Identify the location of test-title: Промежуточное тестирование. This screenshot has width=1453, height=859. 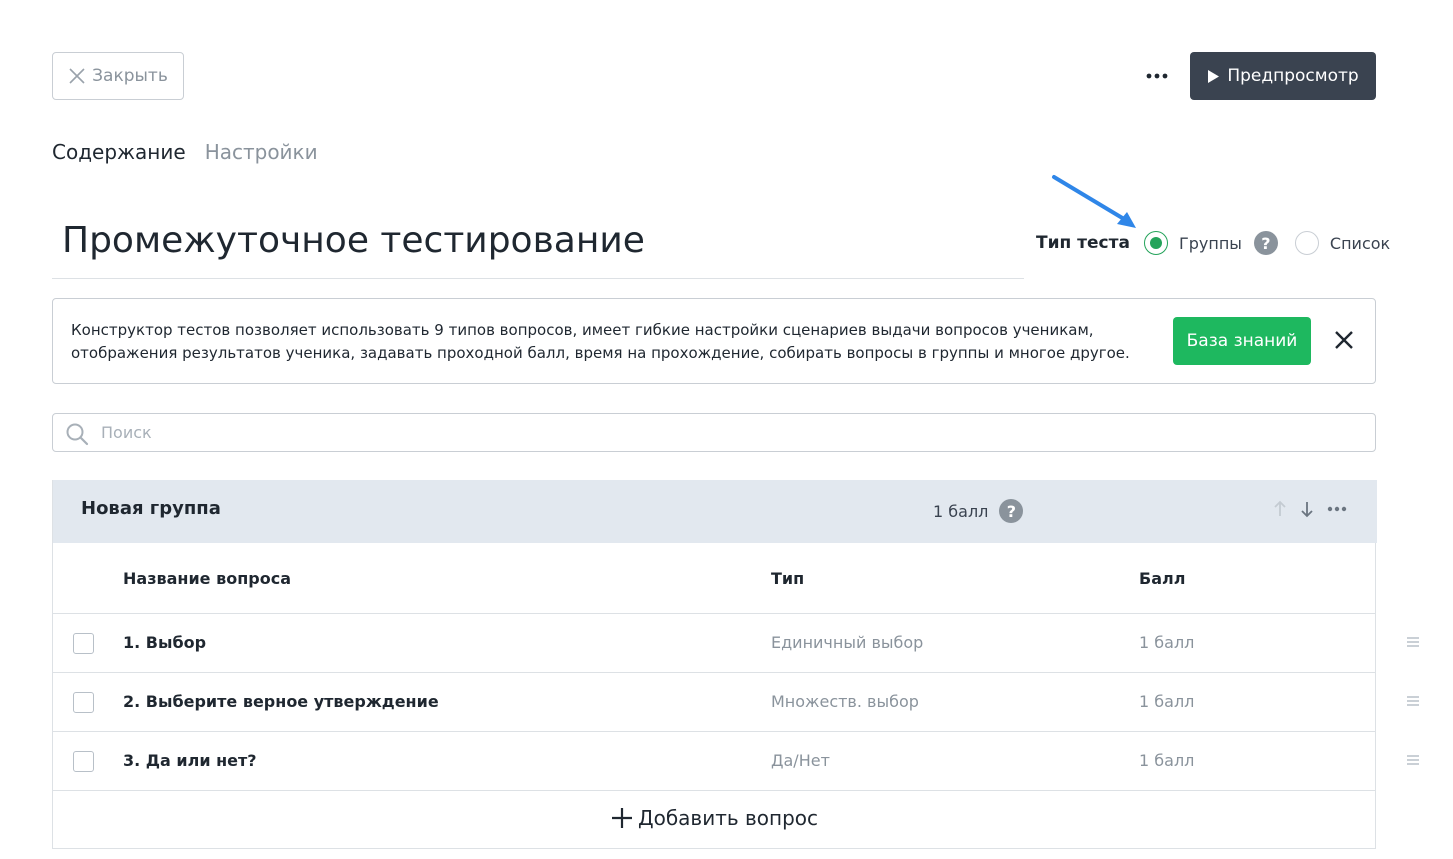
(353, 240).